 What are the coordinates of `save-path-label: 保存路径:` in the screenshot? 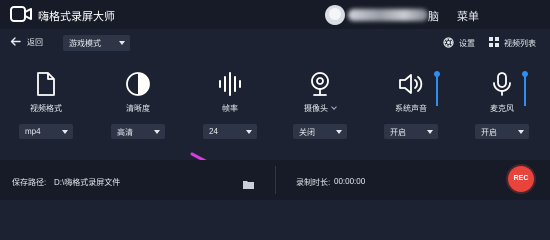 It's located at (29, 182).